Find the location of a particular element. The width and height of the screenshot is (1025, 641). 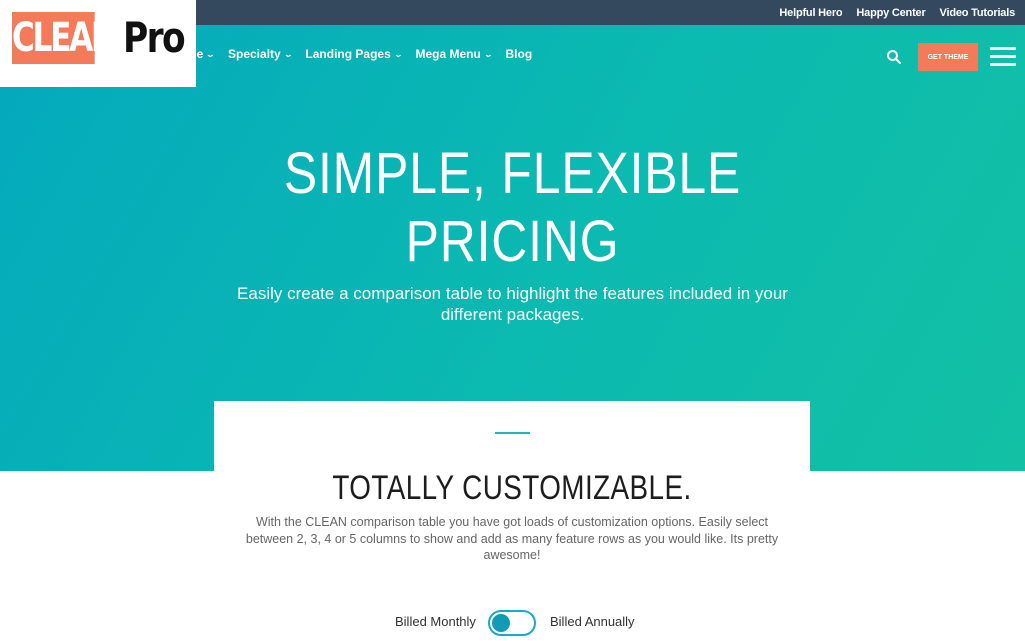

nav-item-landing-pages: Landing Pages ⌄ is located at coordinates (354, 54).